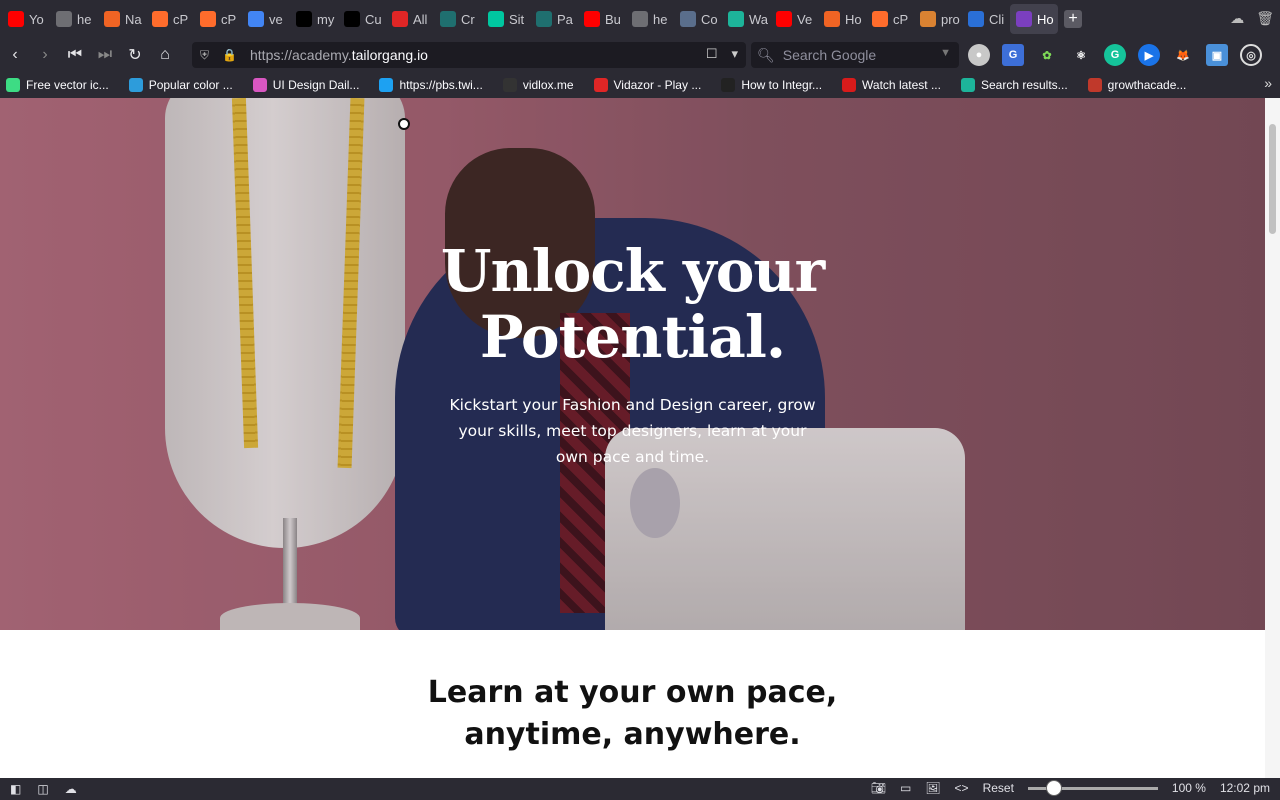 The height and width of the screenshot is (800, 1280). I want to click on chevrons-right-icon: », so click(1268, 83).